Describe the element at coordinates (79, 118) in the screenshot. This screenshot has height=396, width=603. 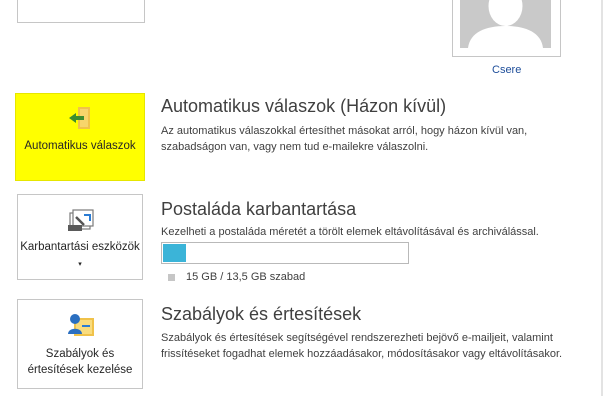
I see `reply-arrow-icon` at that location.